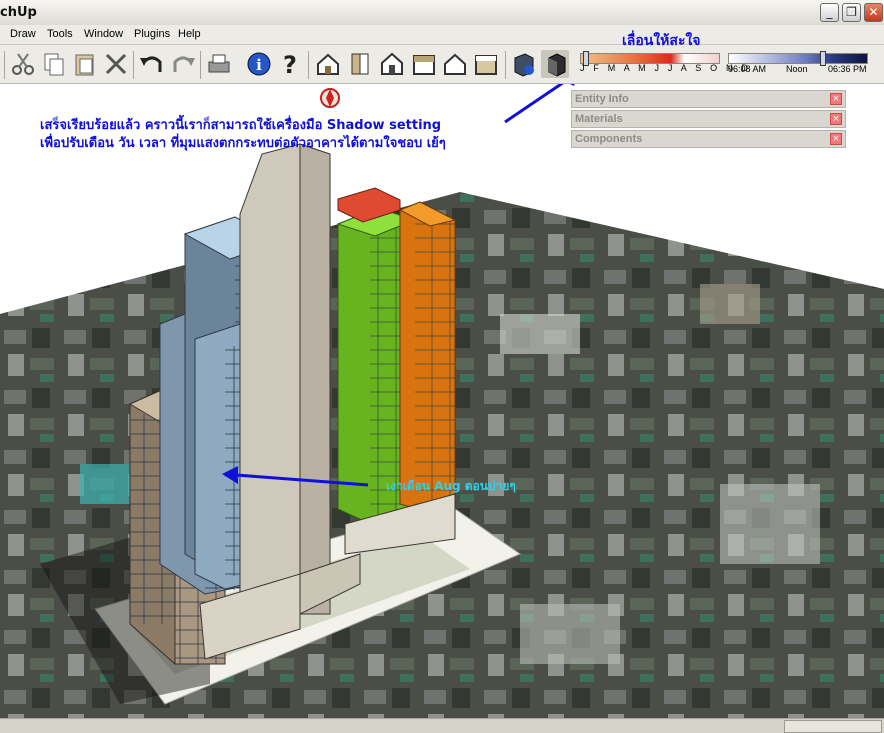  I want to click on menu-draw: Draw, so click(23, 34).